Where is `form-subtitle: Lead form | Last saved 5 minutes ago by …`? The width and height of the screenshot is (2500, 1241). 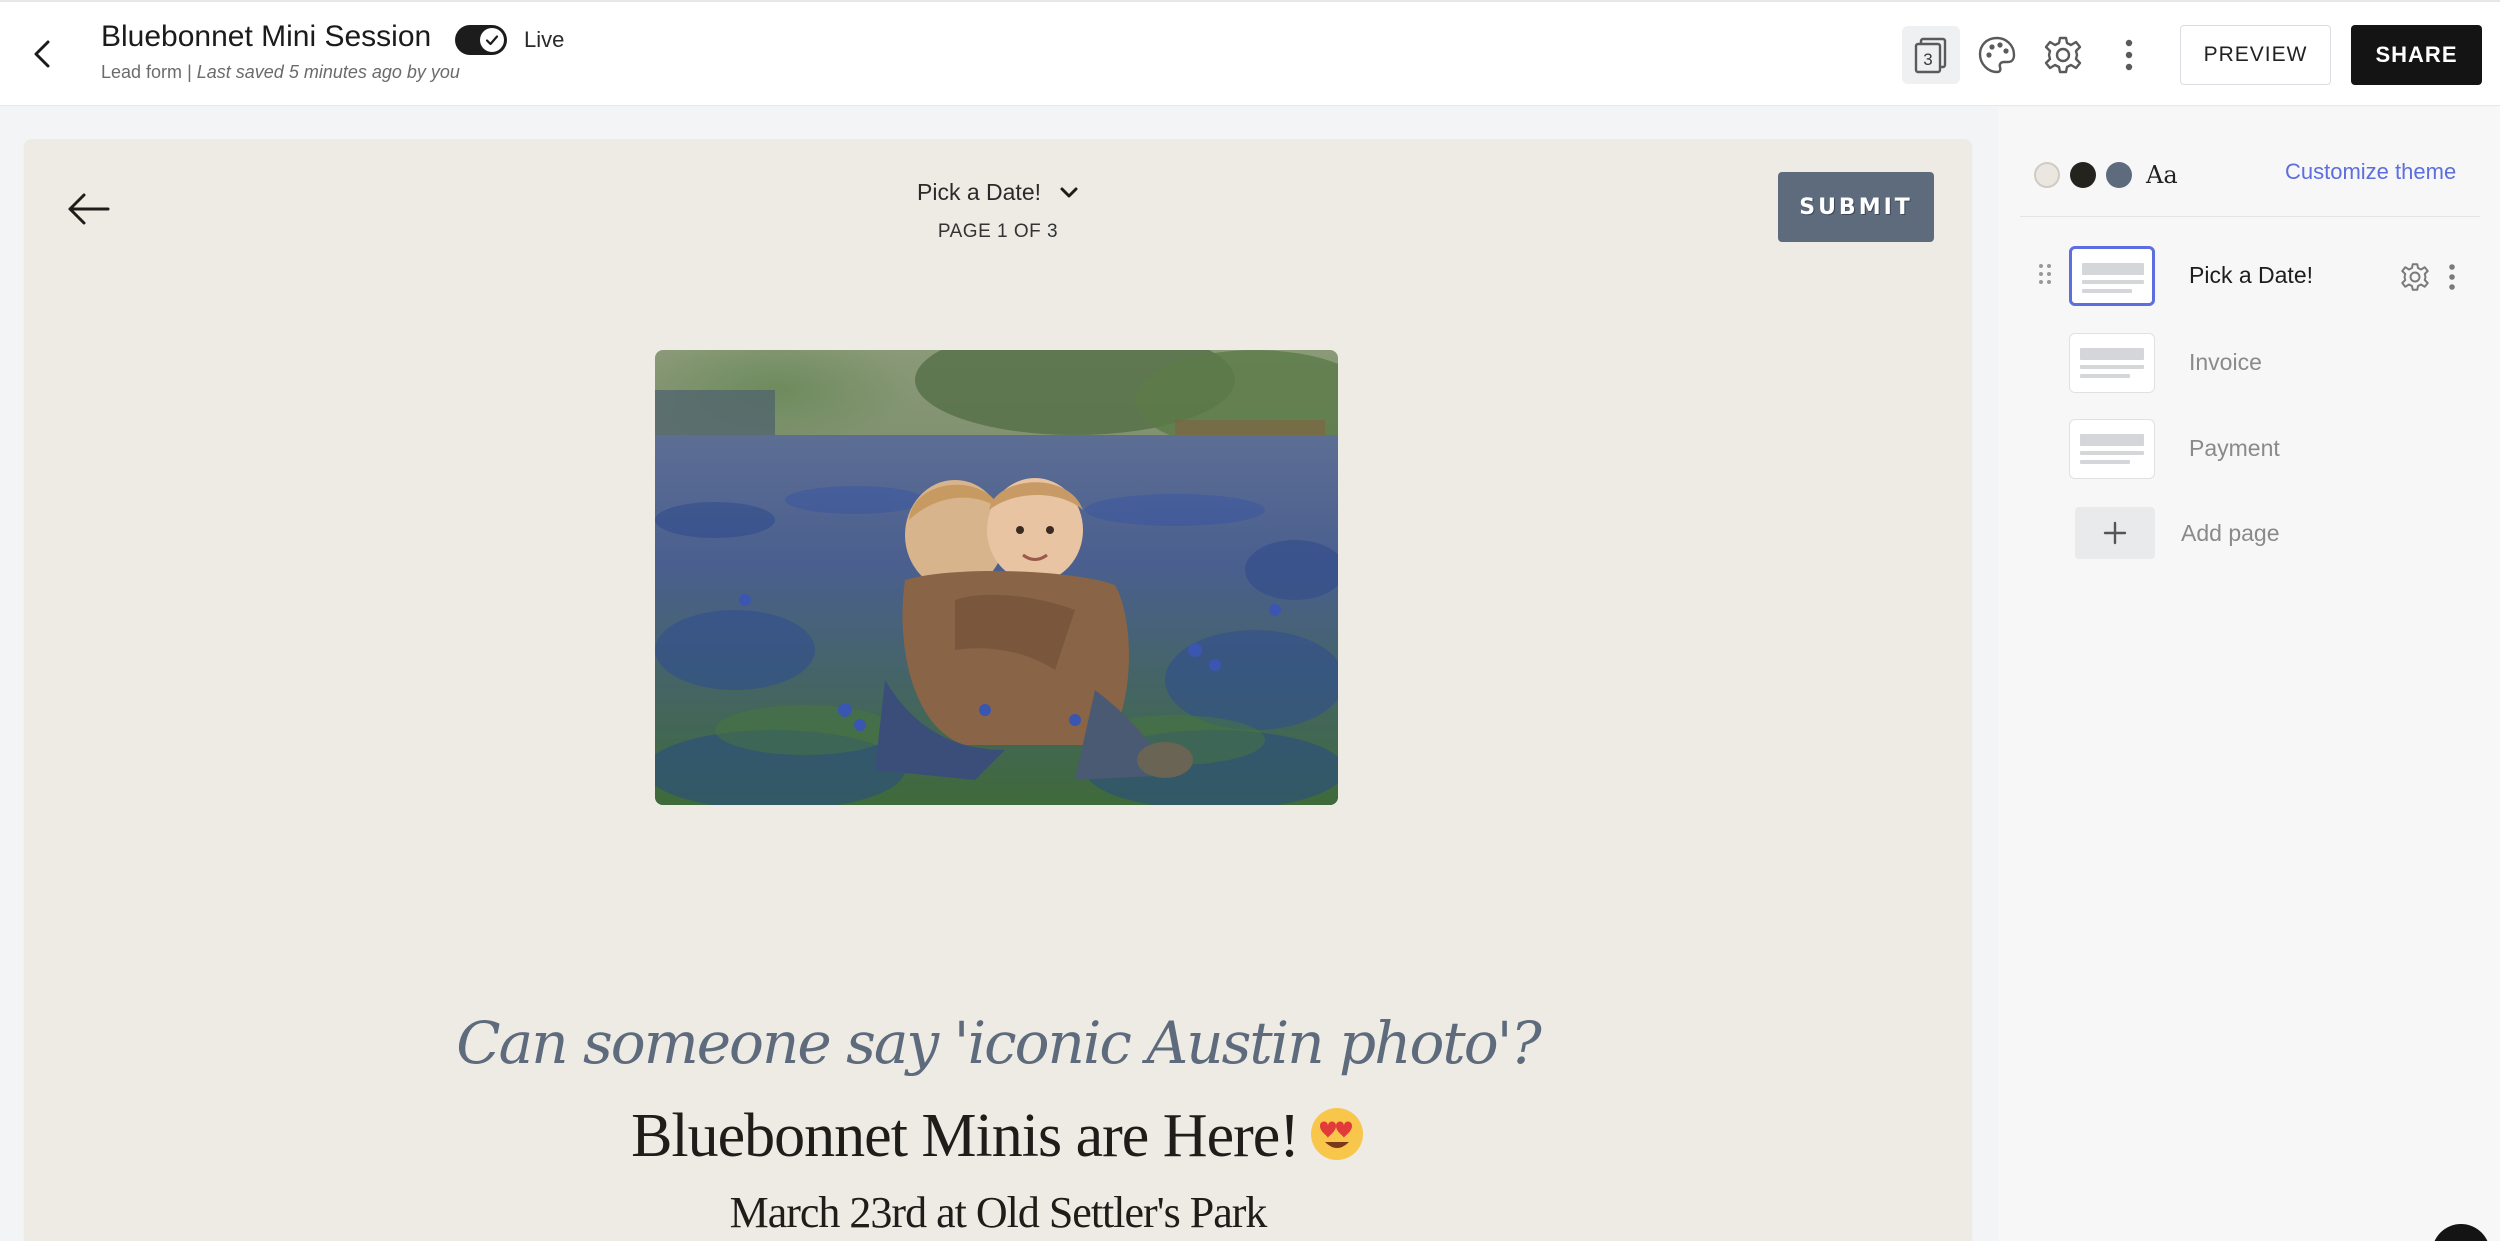 form-subtitle: Lead form | Last saved 5 minutes ago by … is located at coordinates (280, 72).